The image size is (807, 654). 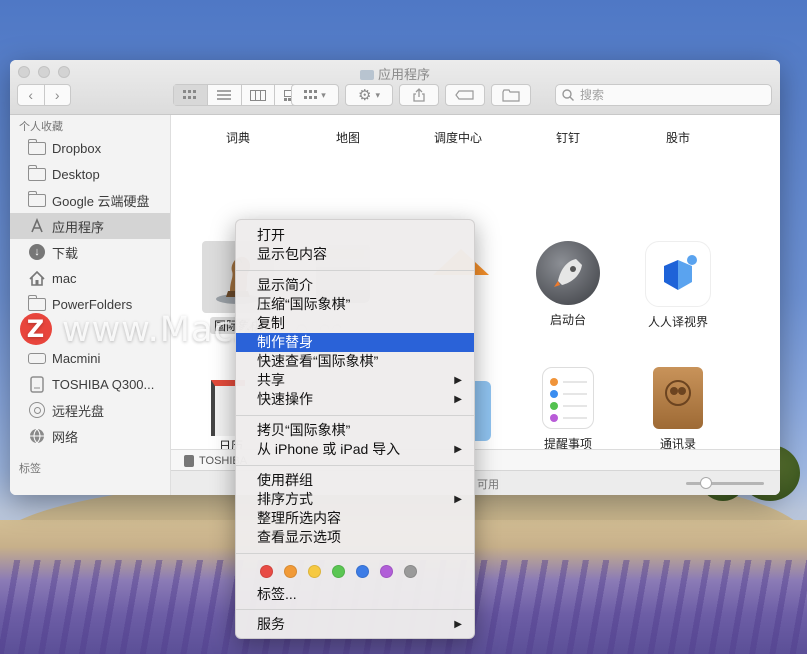 What do you see at coordinates (568, 398) in the screenshot?
I see `reminders-icon` at bounding box center [568, 398].